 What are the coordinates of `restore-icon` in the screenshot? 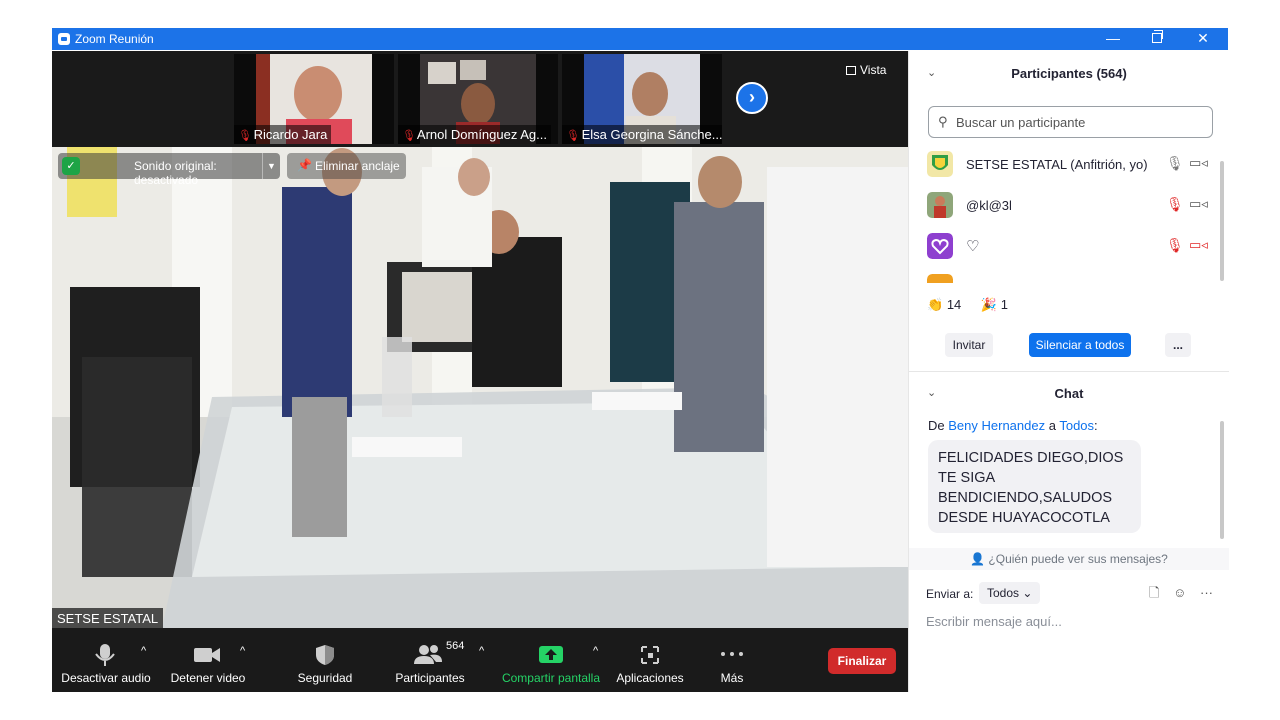 It's located at (1157, 36).